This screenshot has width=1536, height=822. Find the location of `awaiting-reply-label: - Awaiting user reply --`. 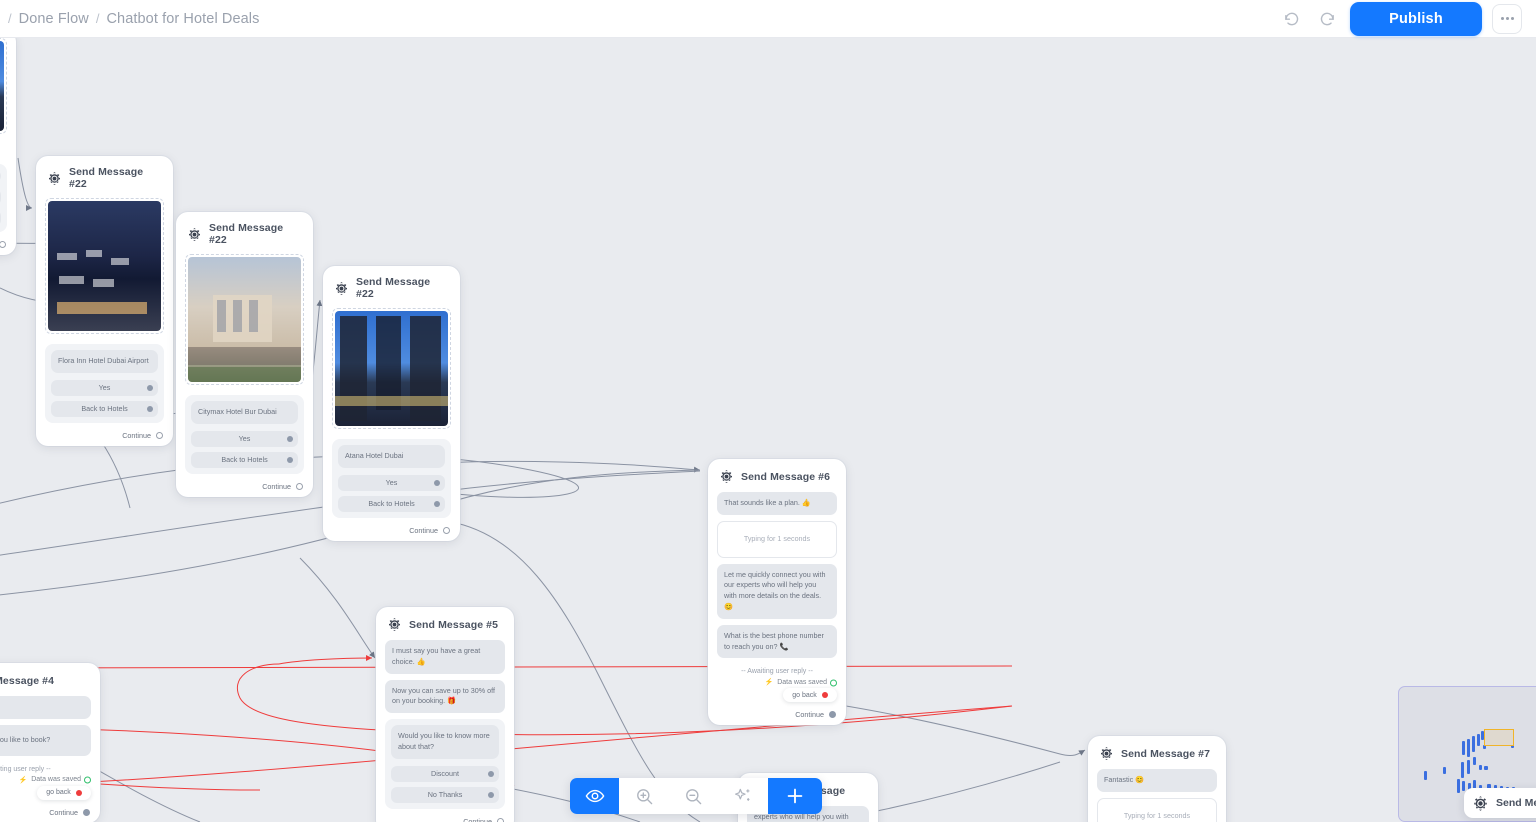

awaiting-reply-label: - Awaiting user reply -- is located at coordinates (25, 769).